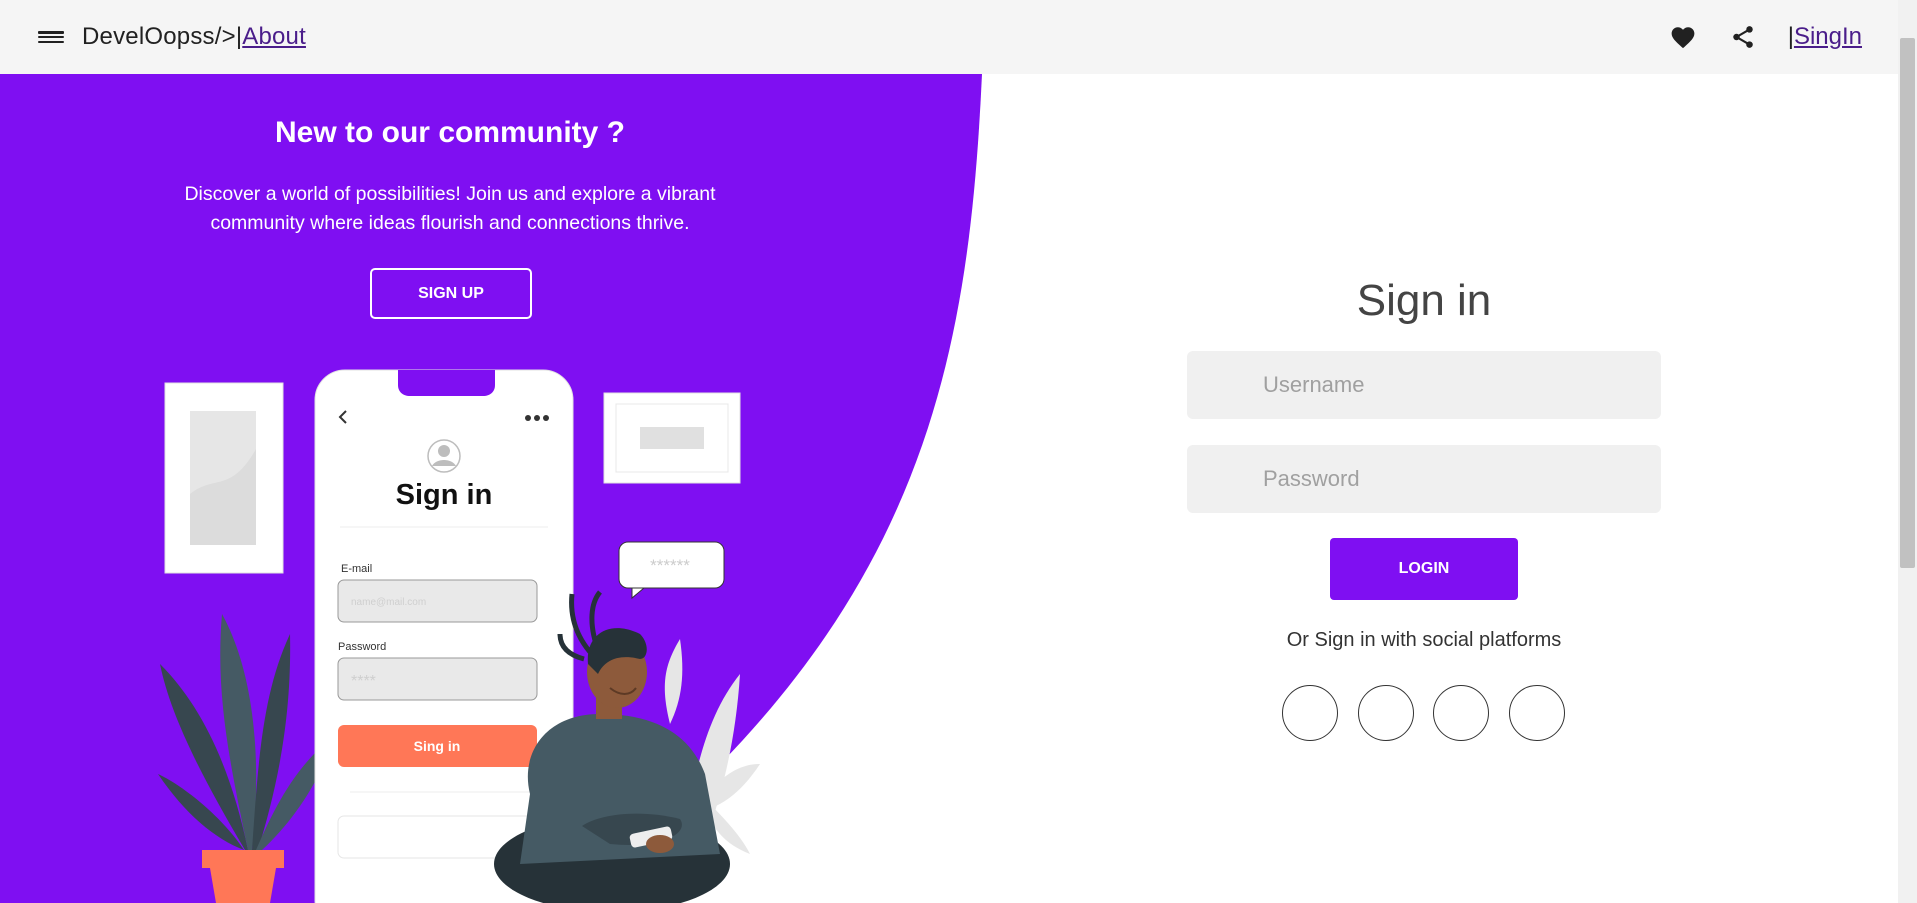  Describe the element at coordinates (949, 37) in the screenshot. I see `top-app-bar: DevelOopss/>|About |SingIn` at that location.